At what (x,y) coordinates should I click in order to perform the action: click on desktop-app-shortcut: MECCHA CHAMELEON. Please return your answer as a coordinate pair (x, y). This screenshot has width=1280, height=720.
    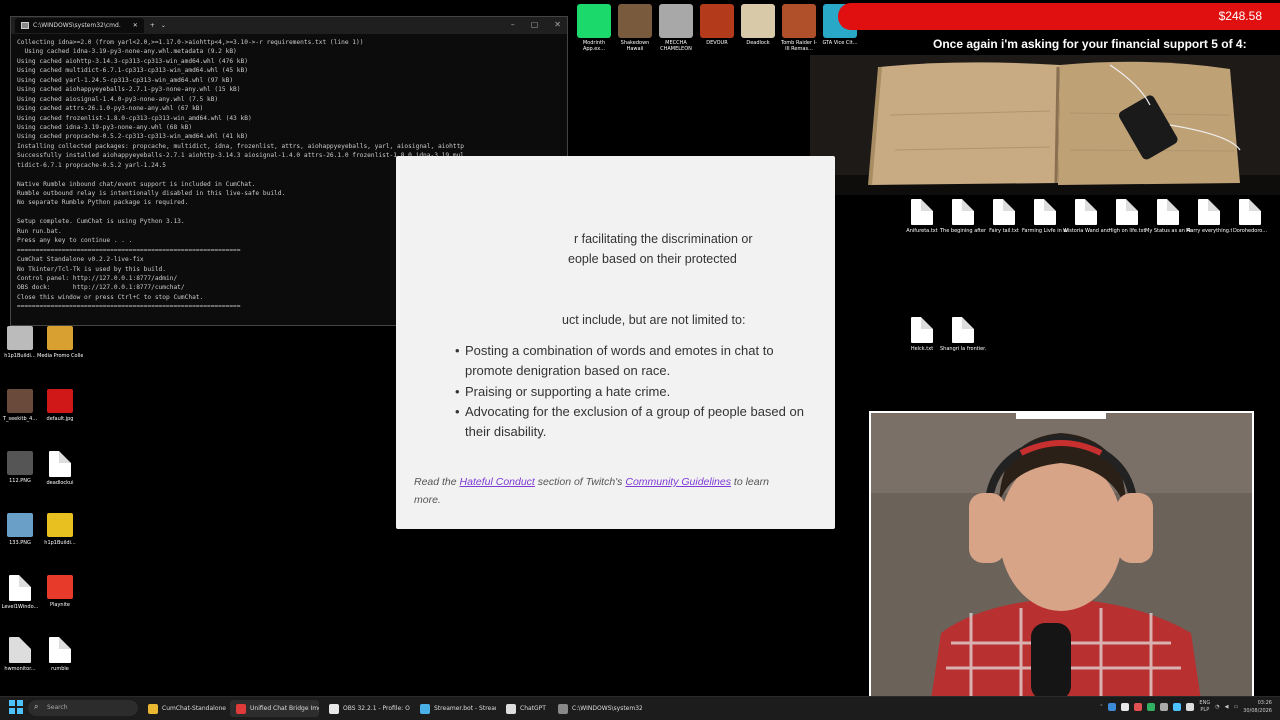
    Looking at the image, I should click on (676, 28).